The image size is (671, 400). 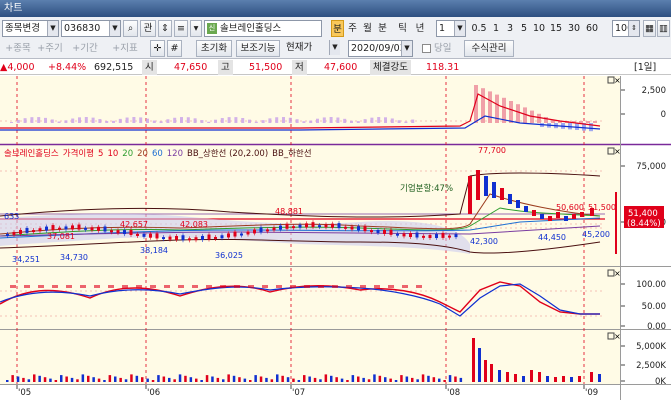 I want to click on legend-item: BB_하한선, so click(x=291, y=153).